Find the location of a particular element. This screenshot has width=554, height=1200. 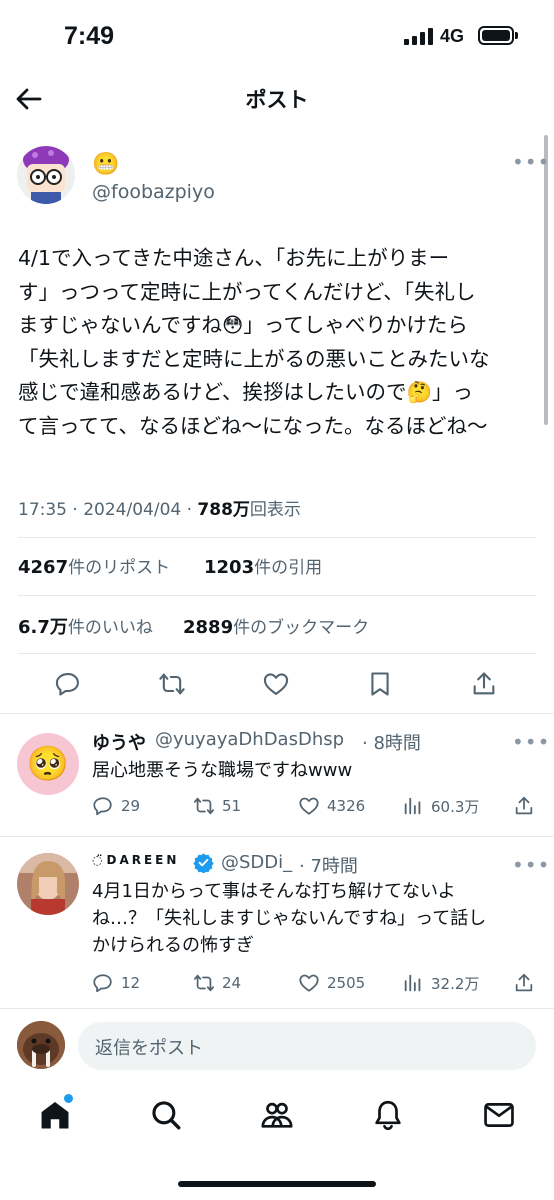

bookmarks-label: 件のブックマーク is located at coordinates (301, 628).